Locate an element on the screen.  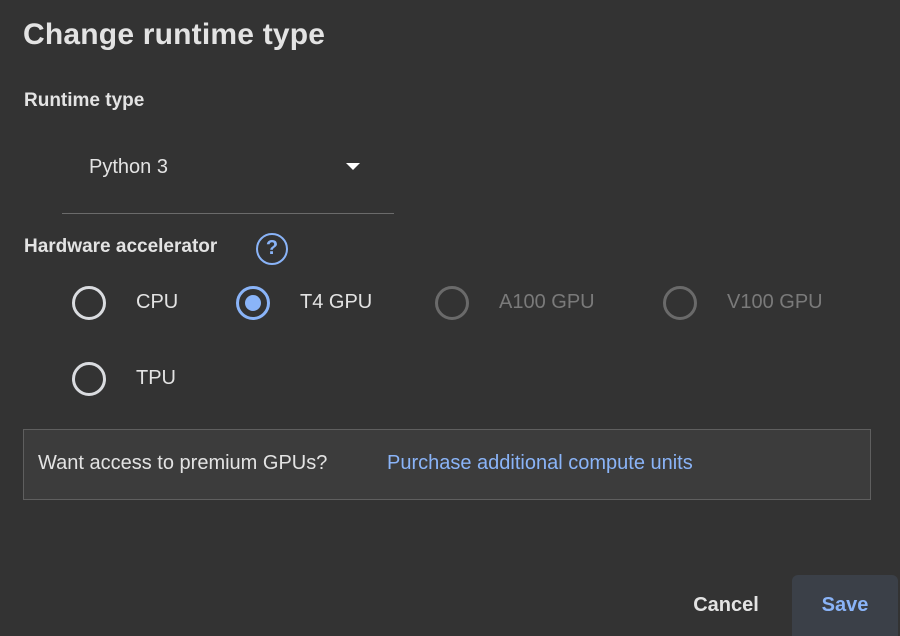
runtime-type-label: Runtime type is located at coordinates (84, 100).